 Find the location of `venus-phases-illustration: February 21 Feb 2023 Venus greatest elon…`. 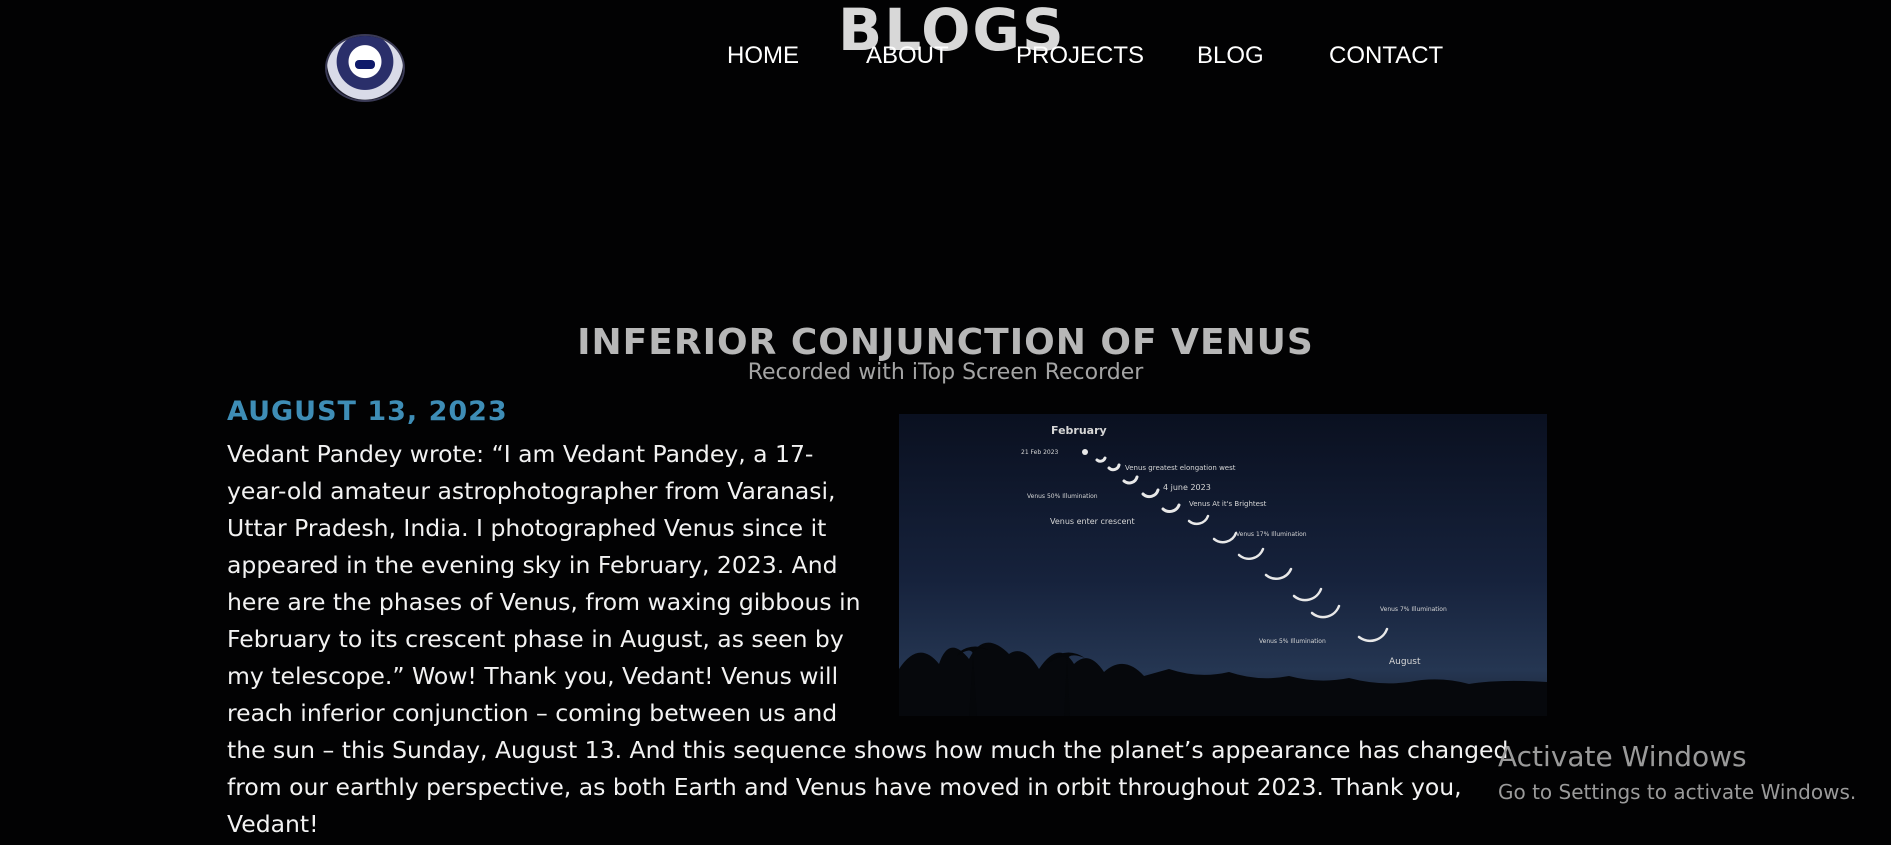

venus-phases-illustration: February 21 Feb 2023 Venus greatest elon… is located at coordinates (1223, 570).